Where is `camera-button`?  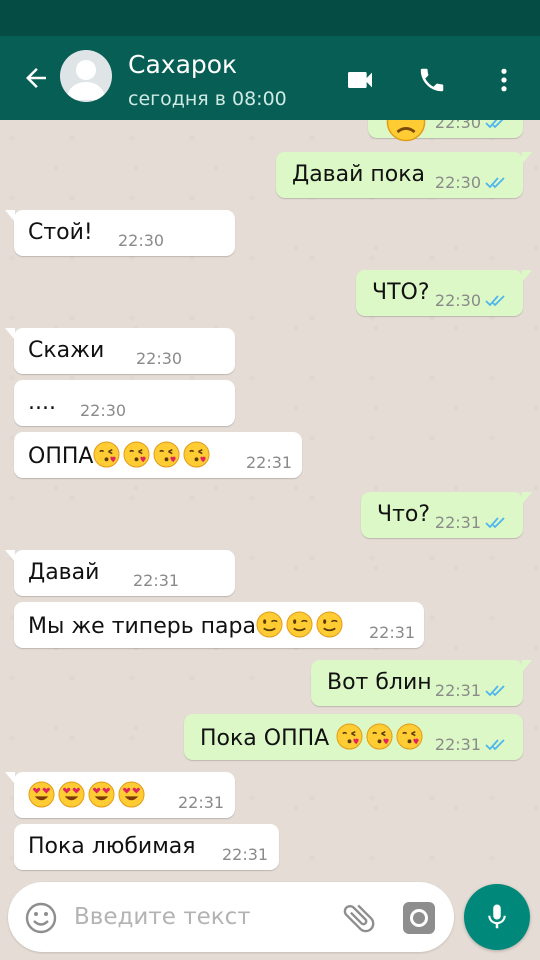
camera-button is located at coordinates (419, 918).